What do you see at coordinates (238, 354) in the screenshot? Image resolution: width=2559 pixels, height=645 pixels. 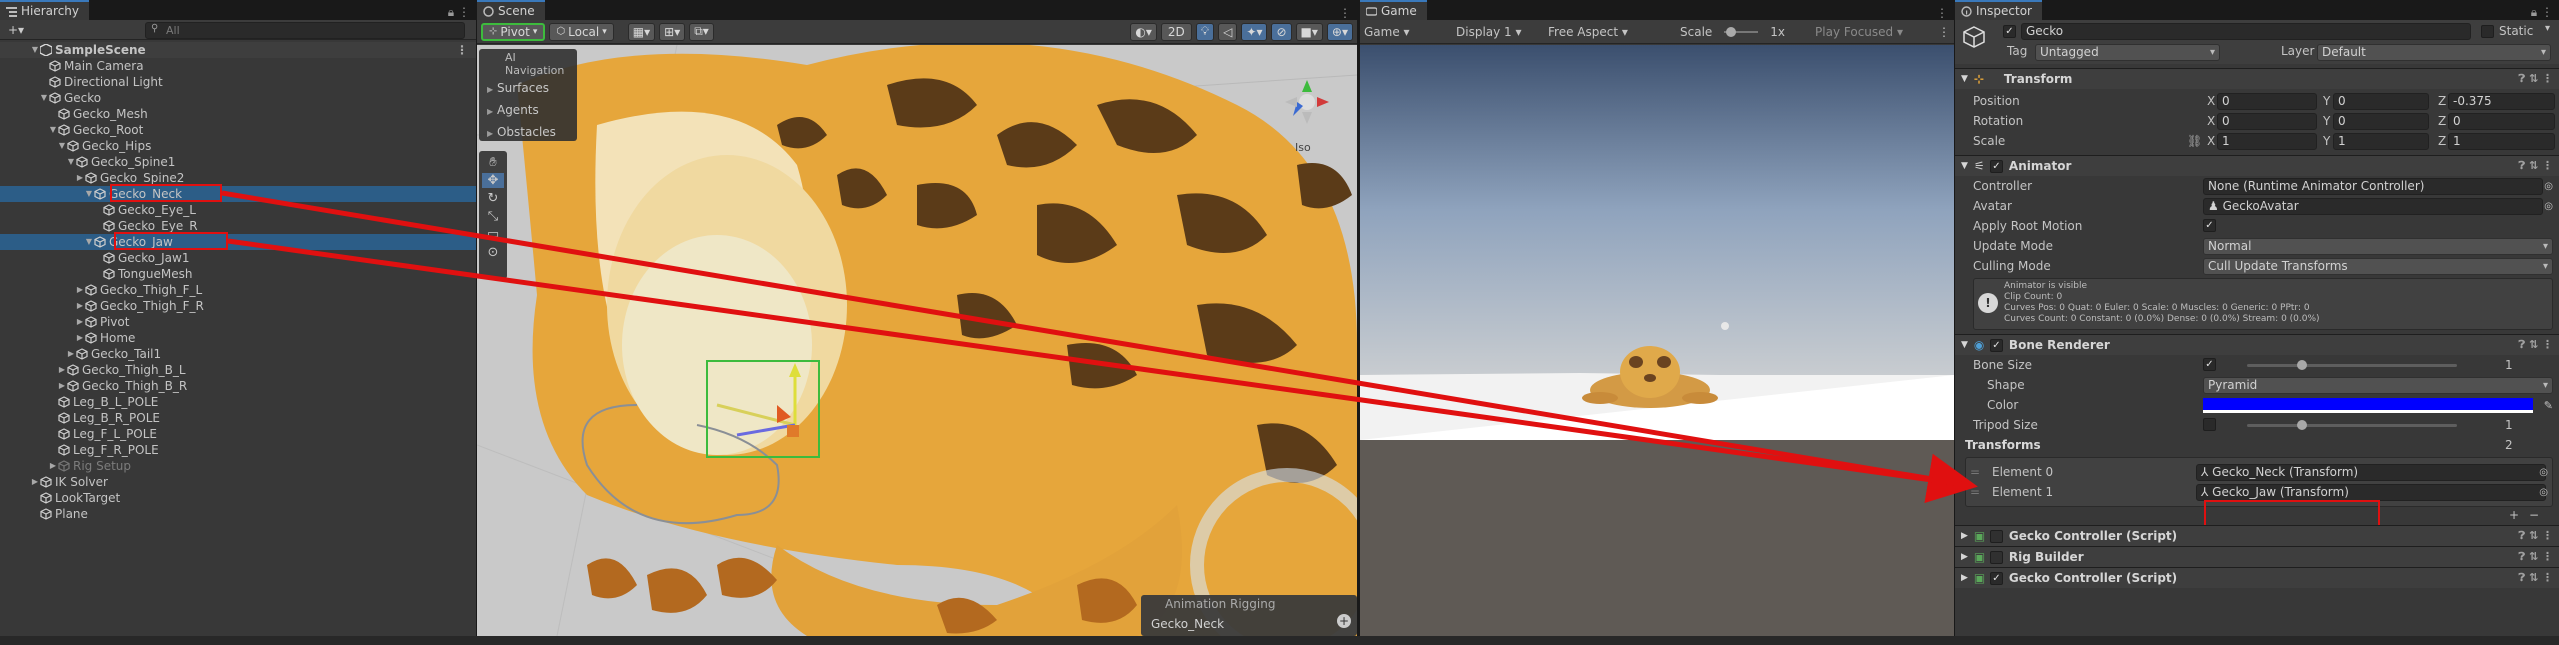 I see `hierarchy-item: ▶ Gecko_Tail1` at bounding box center [238, 354].